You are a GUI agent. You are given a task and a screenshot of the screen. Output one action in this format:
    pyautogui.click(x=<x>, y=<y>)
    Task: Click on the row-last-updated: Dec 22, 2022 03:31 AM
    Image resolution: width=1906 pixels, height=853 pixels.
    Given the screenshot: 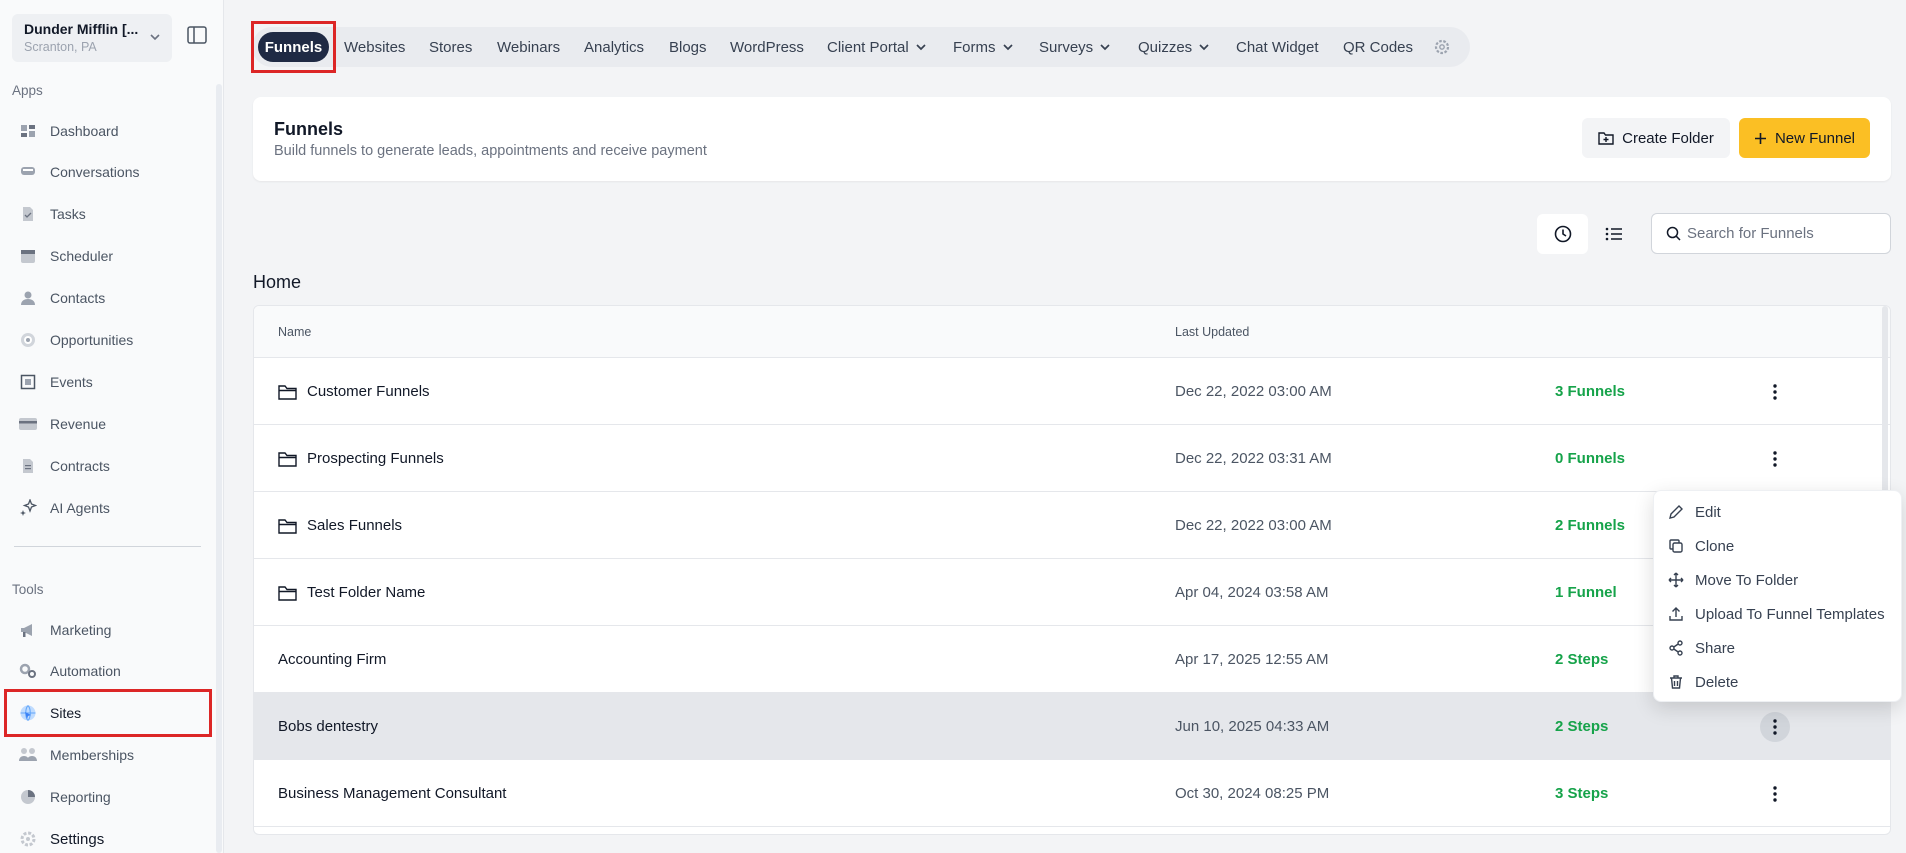 What is the action you would take?
    pyautogui.click(x=1253, y=458)
    